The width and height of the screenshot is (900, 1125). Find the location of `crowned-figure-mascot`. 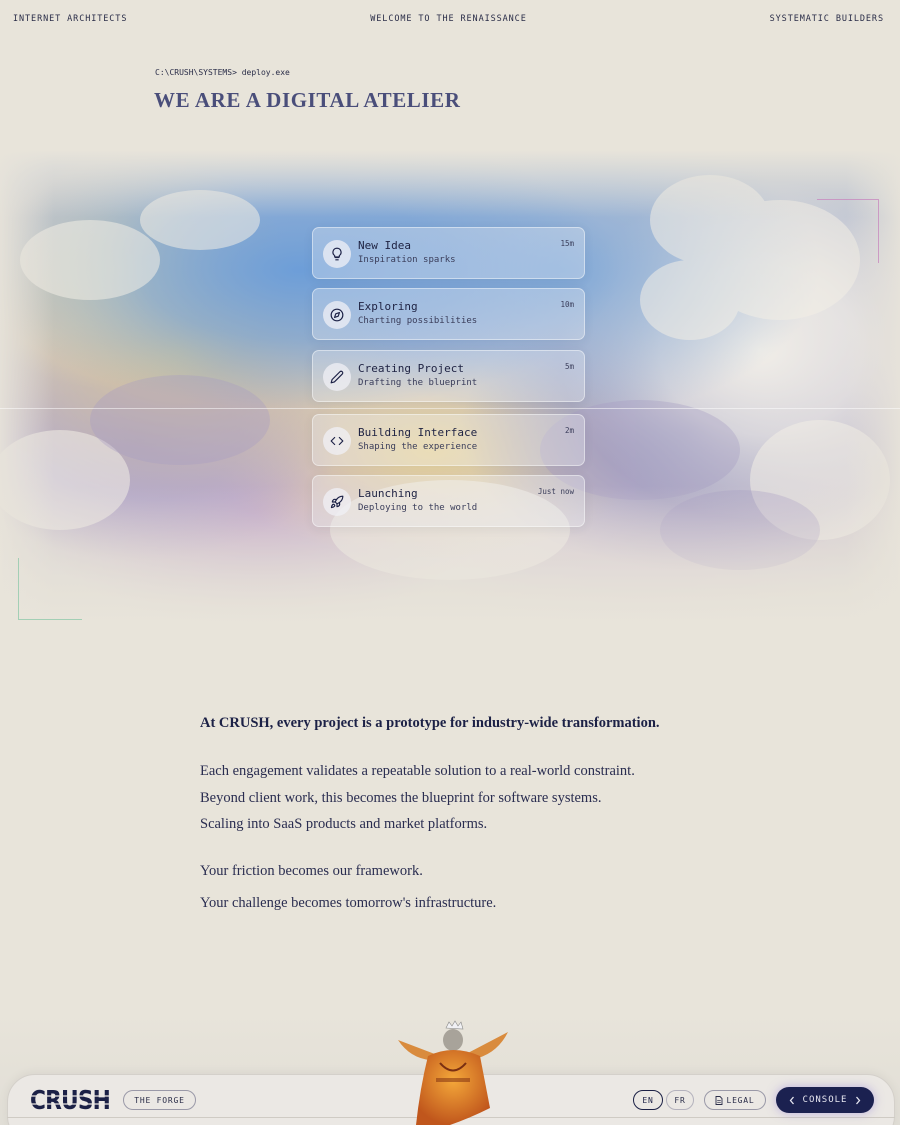

crowned-figure-mascot is located at coordinates (453, 1072).